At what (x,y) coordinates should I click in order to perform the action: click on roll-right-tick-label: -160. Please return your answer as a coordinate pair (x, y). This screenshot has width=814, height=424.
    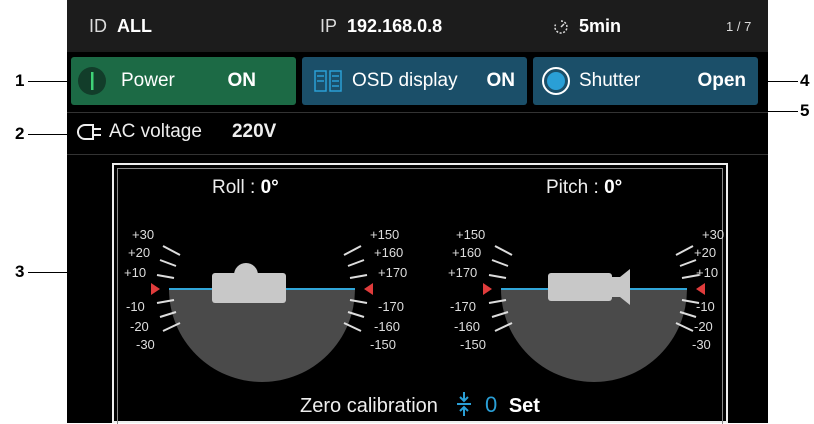
    Looking at the image, I should click on (387, 326).